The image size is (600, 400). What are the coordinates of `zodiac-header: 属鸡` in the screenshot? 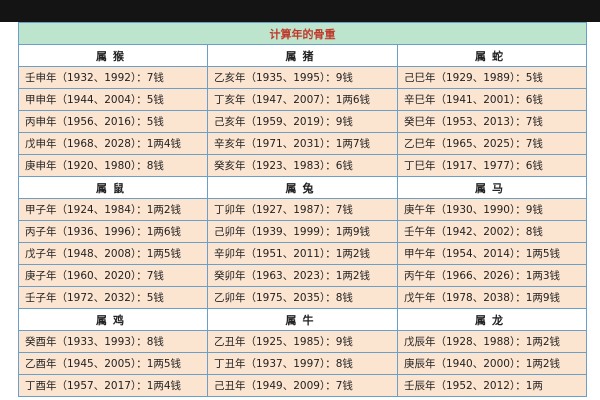 It's located at (113, 319).